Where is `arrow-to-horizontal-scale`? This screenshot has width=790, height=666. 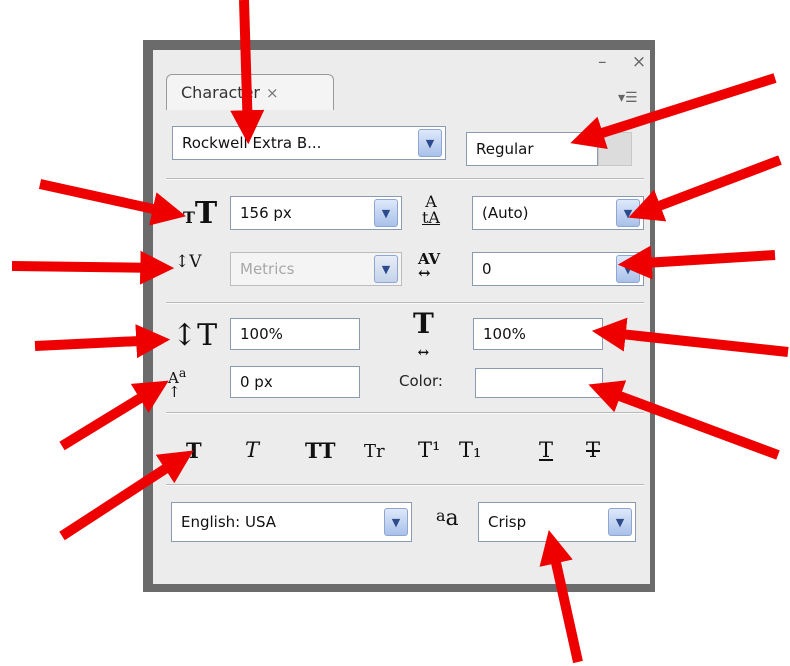
arrow-to-horizontal-scale is located at coordinates (690, 337).